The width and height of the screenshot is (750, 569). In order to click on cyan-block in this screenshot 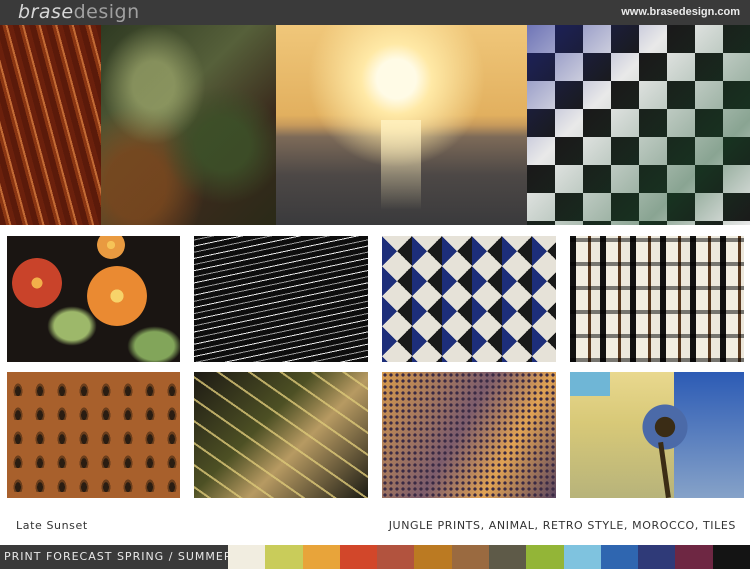, I will do `click(590, 384)`.